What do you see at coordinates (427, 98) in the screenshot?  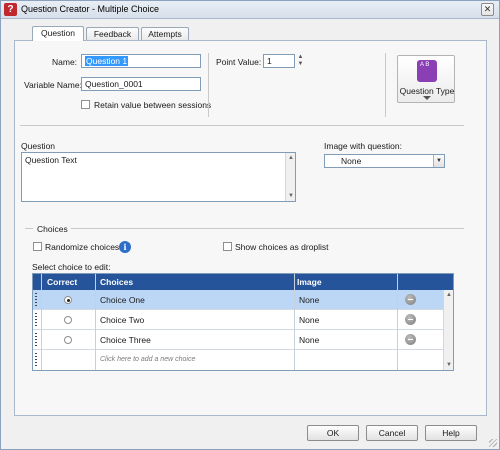 I see `chevron-down-icon` at bounding box center [427, 98].